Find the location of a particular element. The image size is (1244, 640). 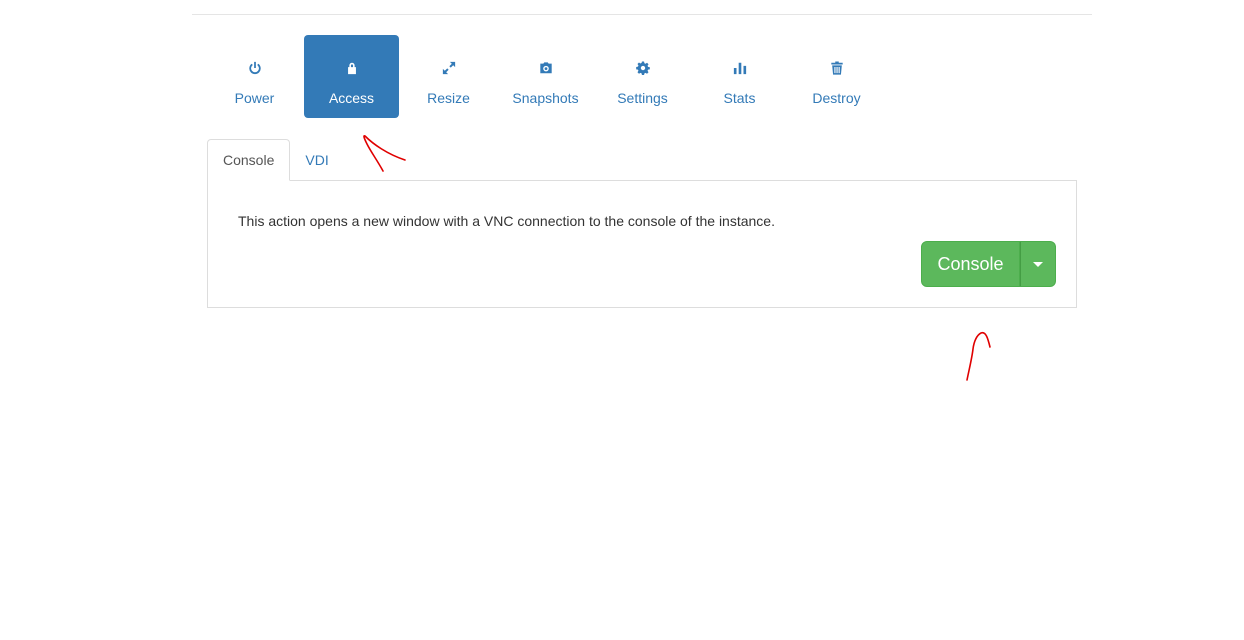

action-settings-label: Settings is located at coordinates (642, 98).